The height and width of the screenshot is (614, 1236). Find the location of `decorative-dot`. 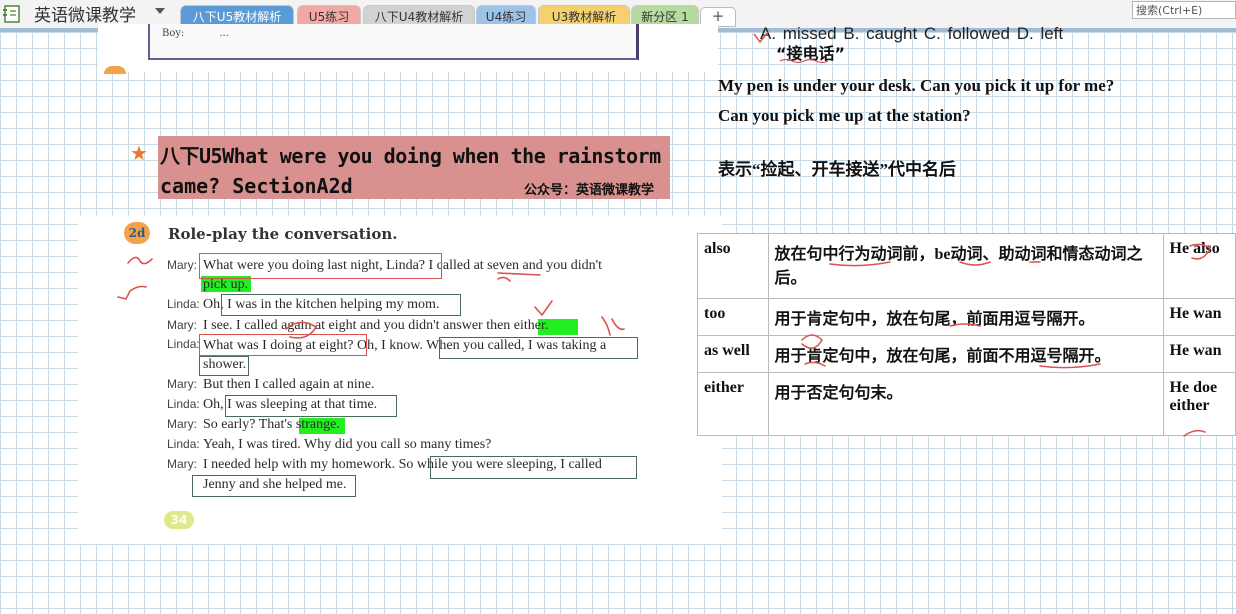

decorative-dot is located at coordinates (115, 70).